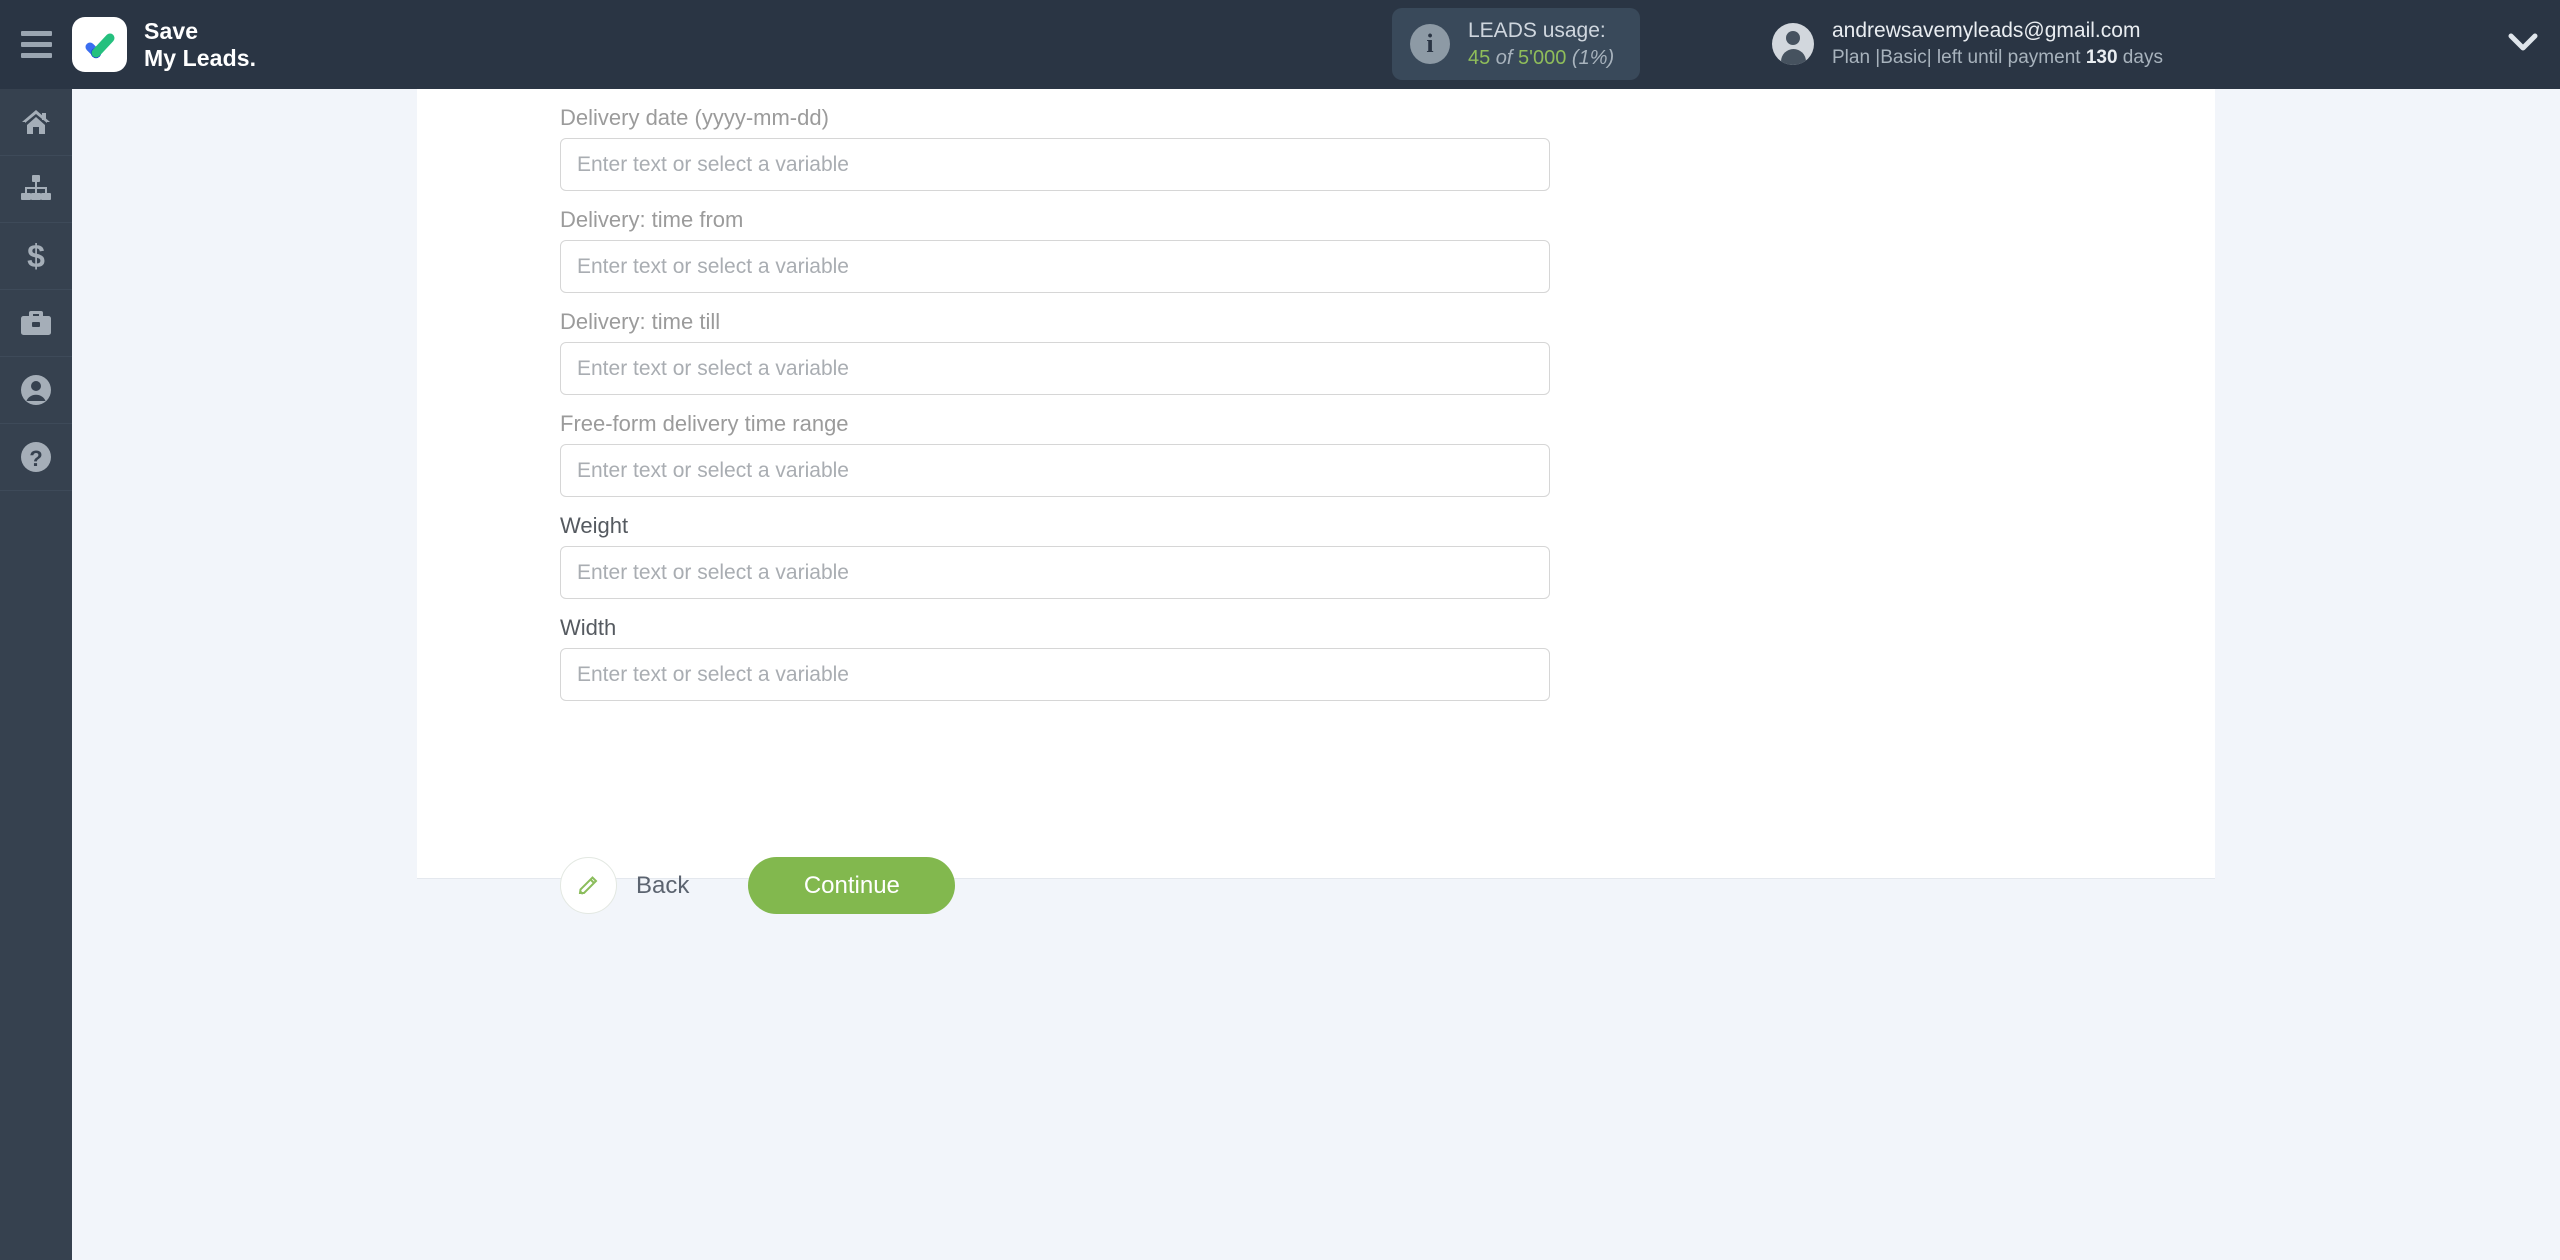 This screenshot has height=1260, width=2560. What do you see at coordinates (2140, 58) in the screenshot?
I see `plan-suffix: days` at bounding box center [2140, 58].